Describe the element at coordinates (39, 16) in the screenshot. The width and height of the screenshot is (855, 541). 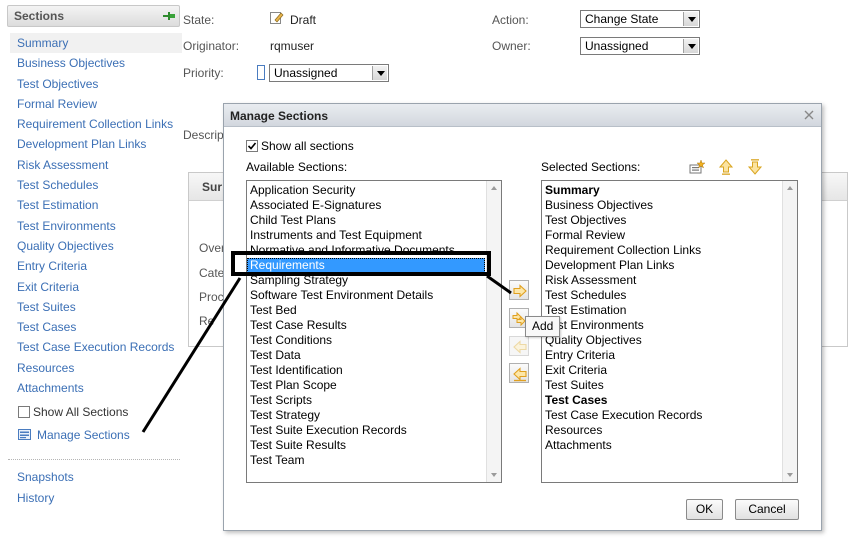
I see `sidebar-title: Sections` at that location.